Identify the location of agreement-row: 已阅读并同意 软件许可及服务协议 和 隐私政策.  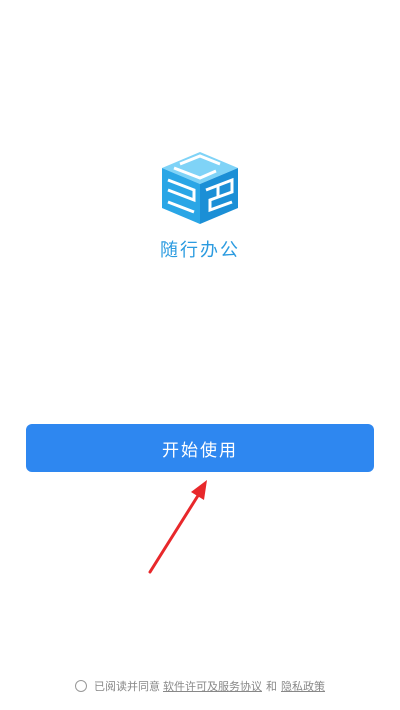
(200, 686).